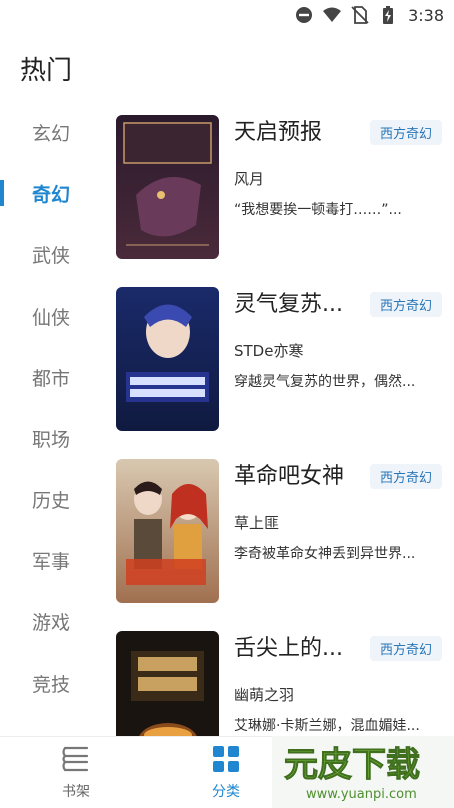 This screenshot has height=808, width=454. I want to click on category-label: 游戏, so click(51, 622).